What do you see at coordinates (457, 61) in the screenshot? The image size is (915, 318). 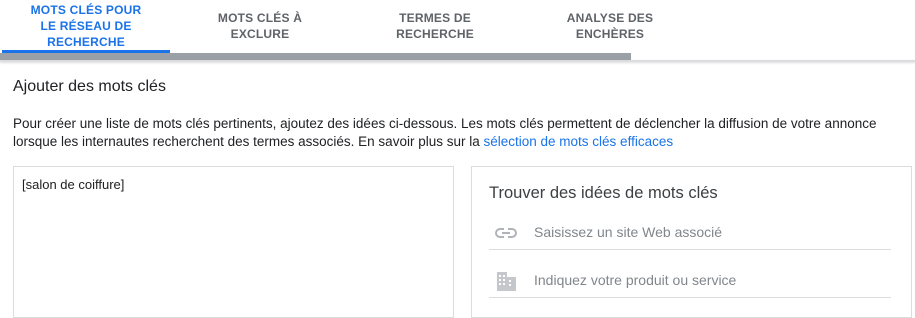 I see `tabs-divider` at bounding box center [457, 61].